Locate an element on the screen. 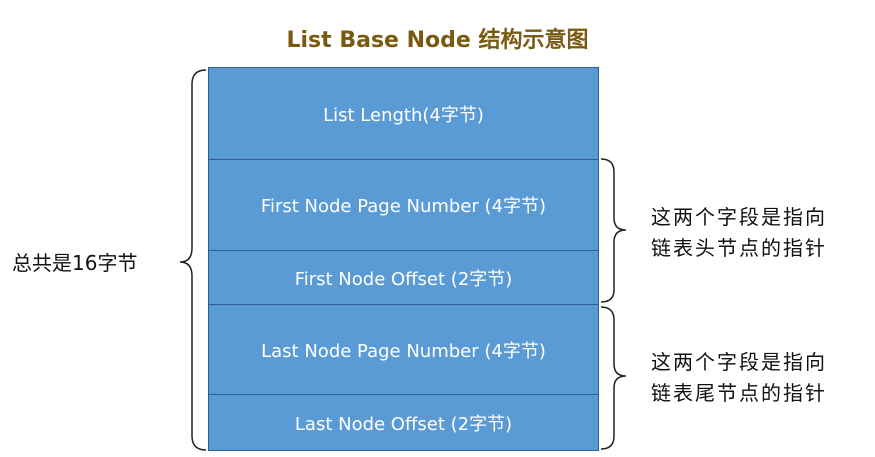  first-node-note: 这两个字段是指向 链表头节点的指针 is located at coordinates (739, 233).